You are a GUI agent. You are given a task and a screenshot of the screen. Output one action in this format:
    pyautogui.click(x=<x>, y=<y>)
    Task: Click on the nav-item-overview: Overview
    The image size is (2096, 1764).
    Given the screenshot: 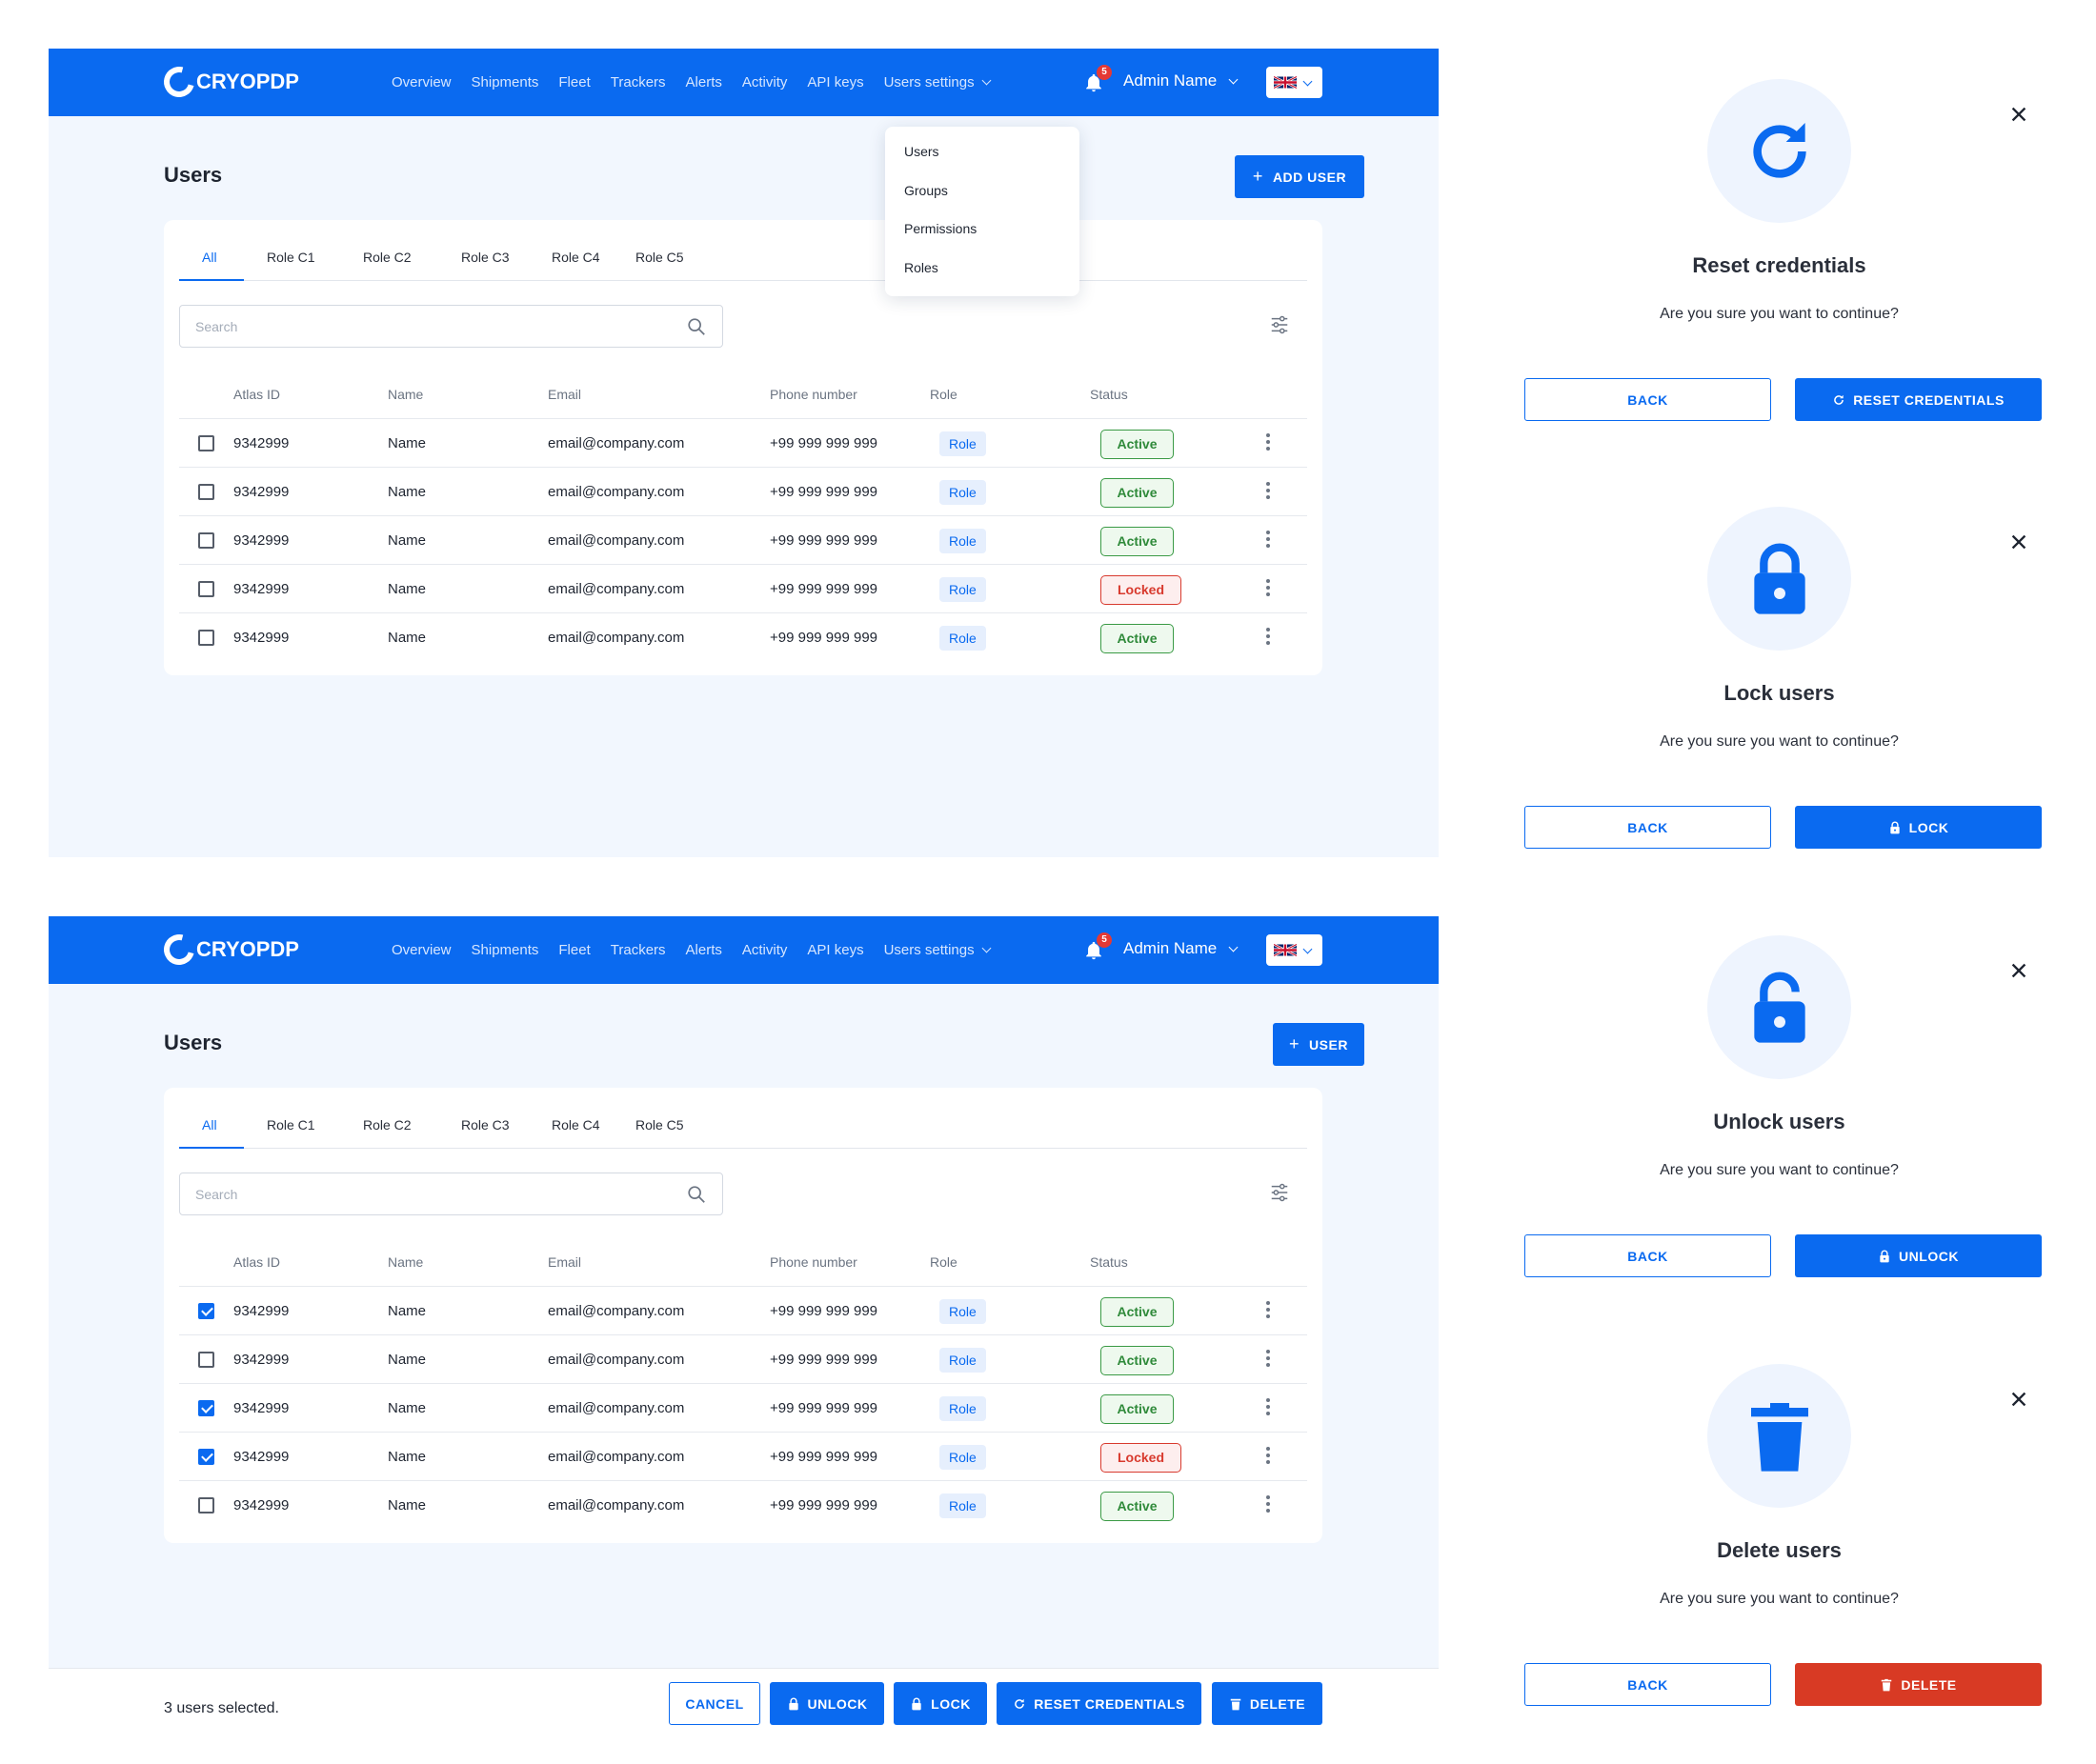 What is the action you would take?
    pyautogui.click(x=422, y=82)
    